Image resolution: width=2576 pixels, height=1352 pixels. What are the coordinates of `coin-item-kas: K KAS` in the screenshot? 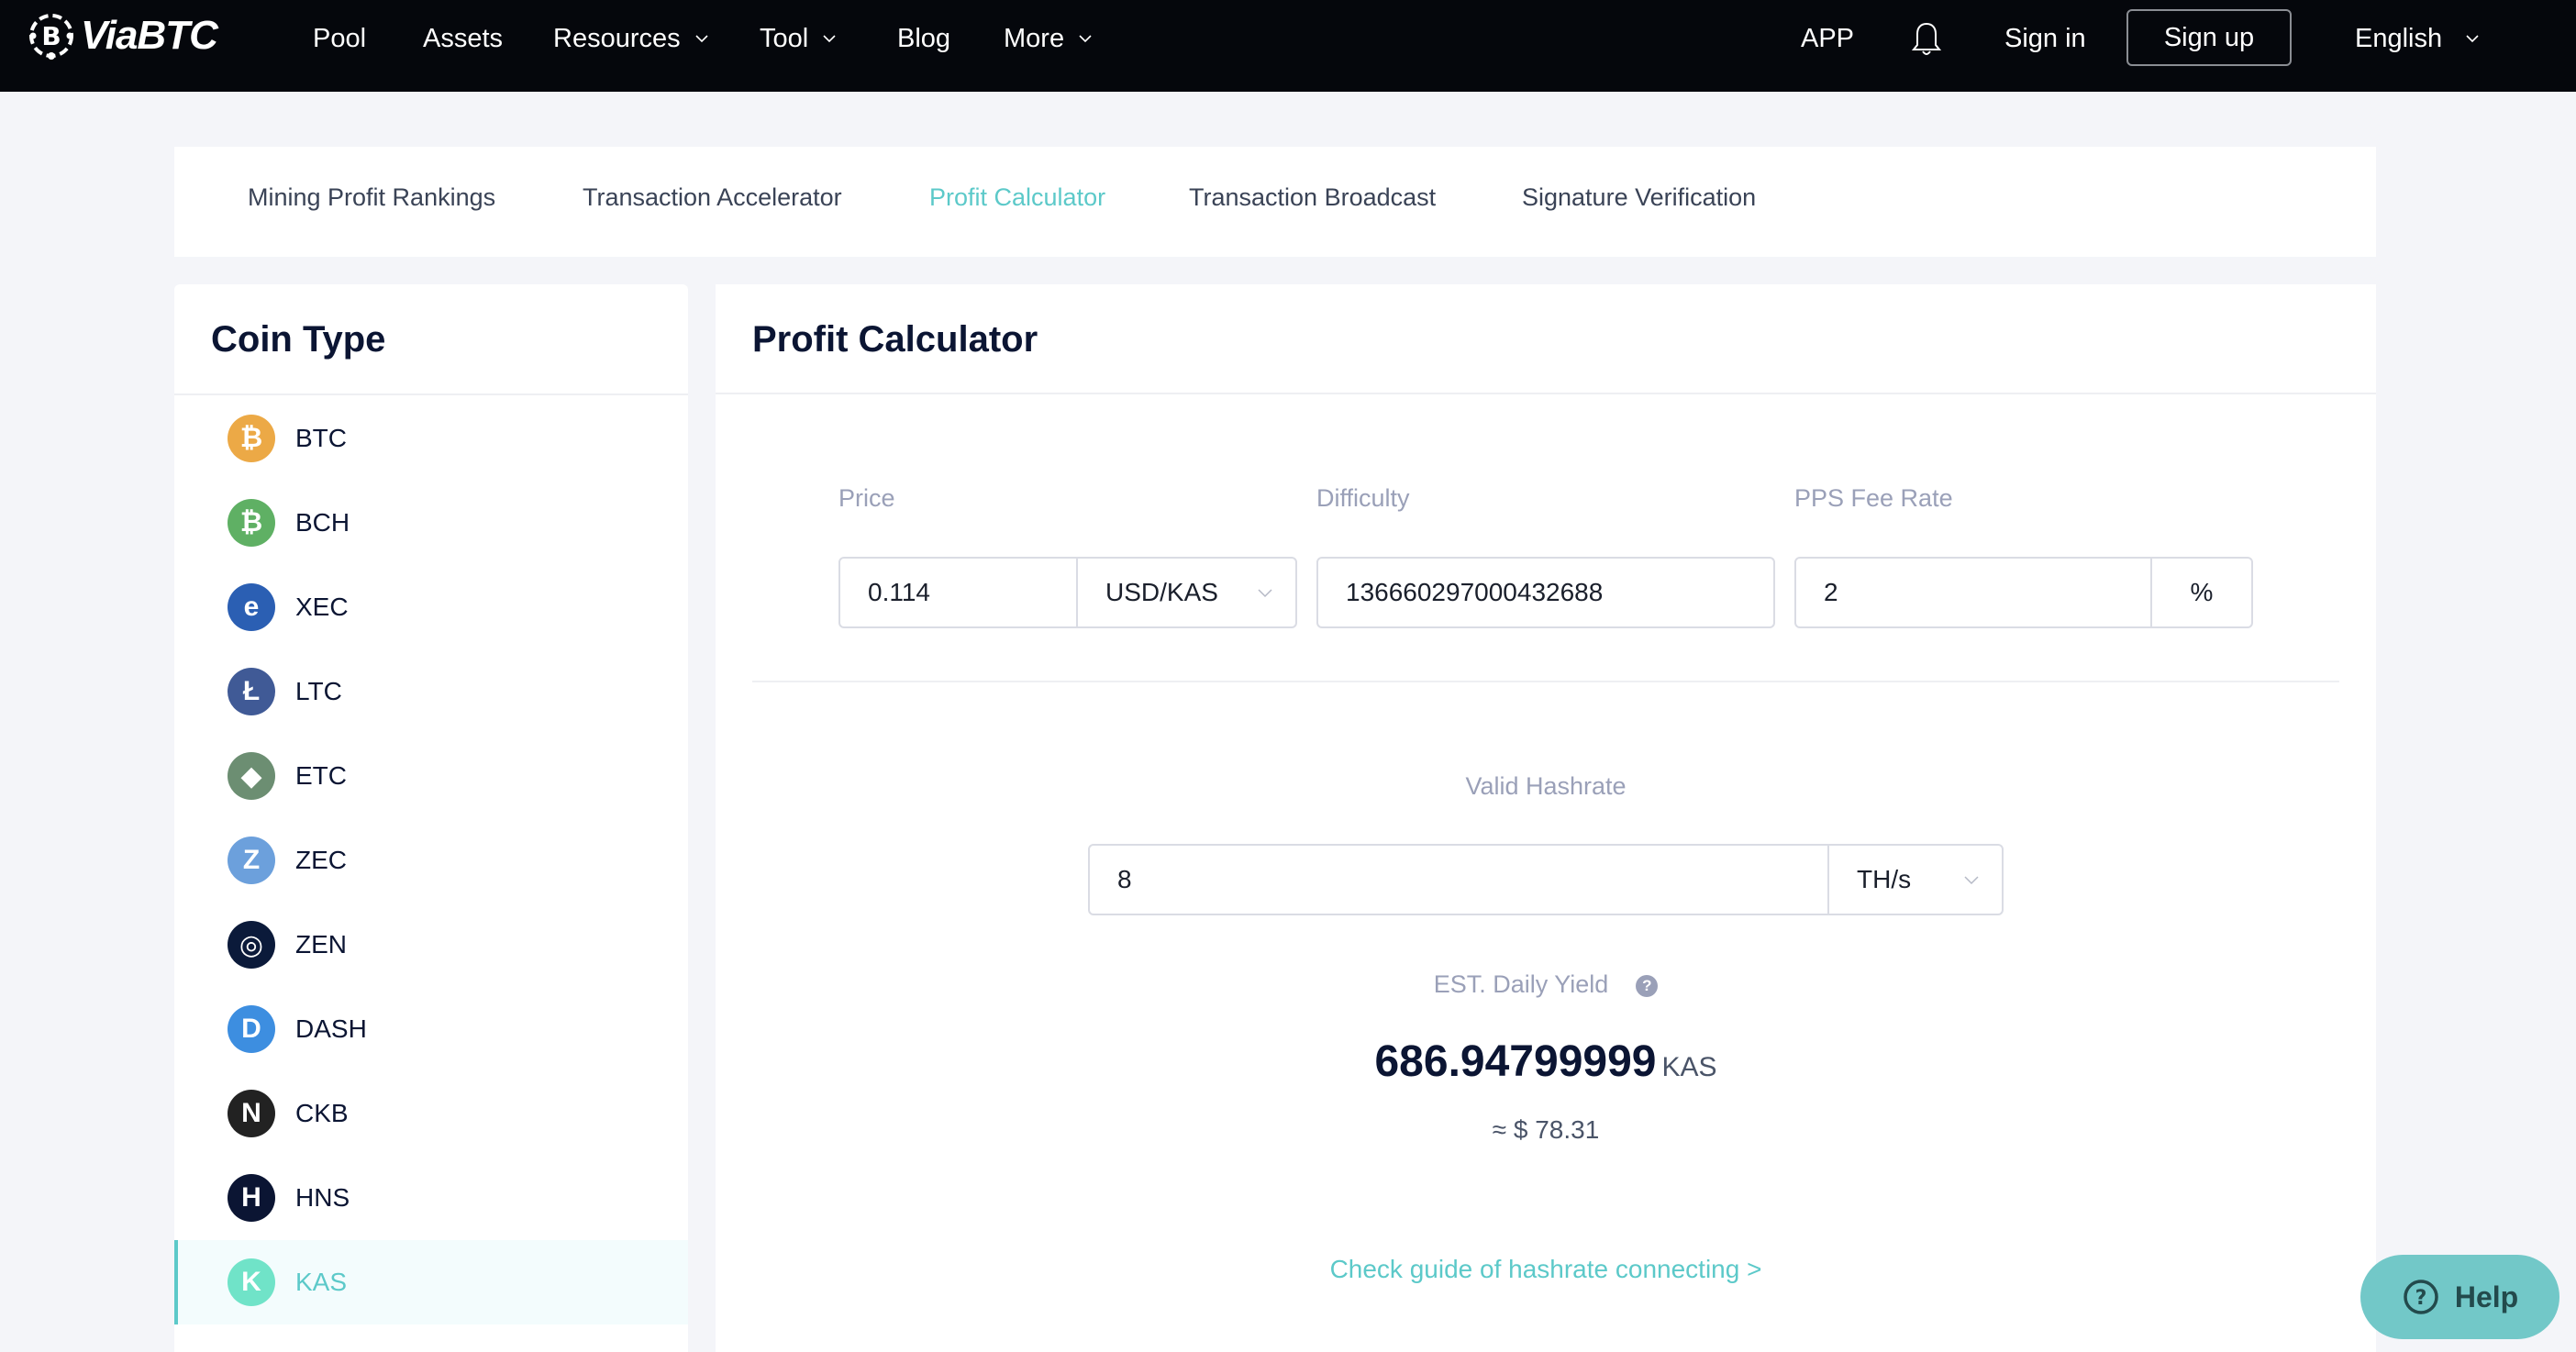 It's located at (431, 1282).